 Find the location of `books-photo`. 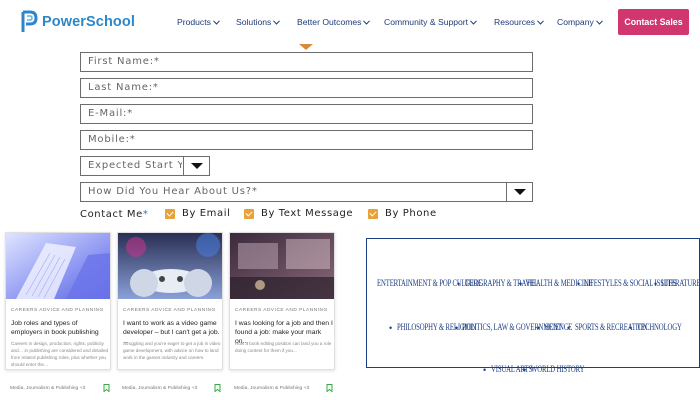

books-photo is located at coordinates (58, 266).